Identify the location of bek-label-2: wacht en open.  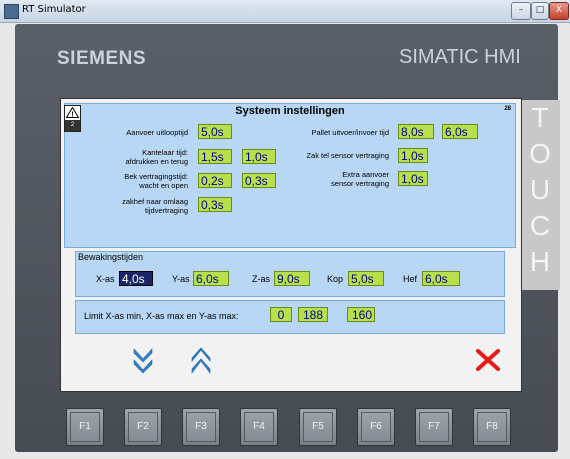
(163, 185).